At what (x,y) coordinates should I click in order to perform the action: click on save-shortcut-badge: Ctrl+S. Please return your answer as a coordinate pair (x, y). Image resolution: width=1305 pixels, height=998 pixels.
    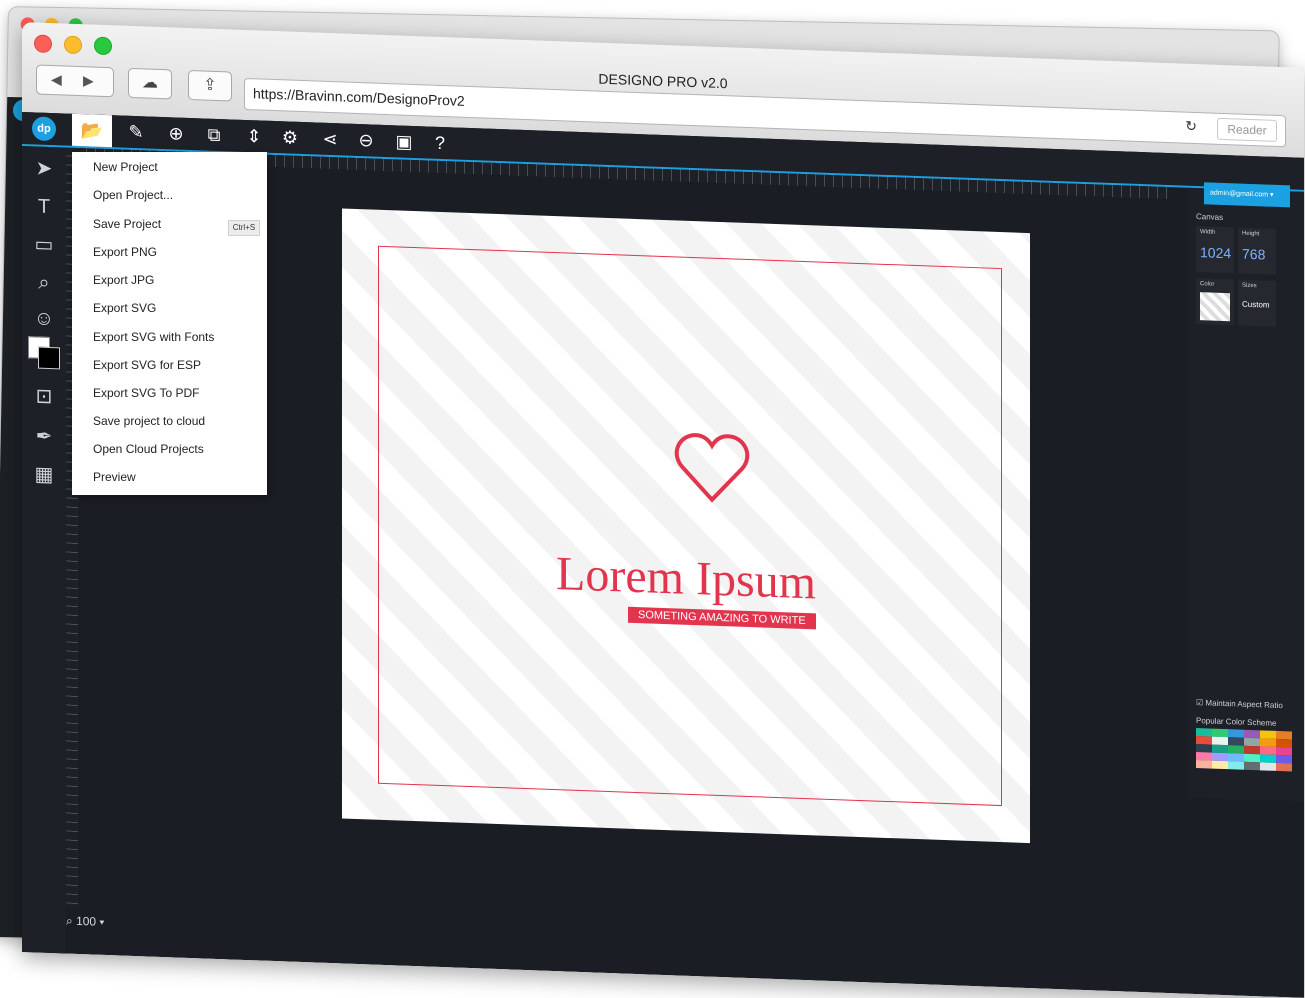
    Looking at the image, I should click on (244, 228).